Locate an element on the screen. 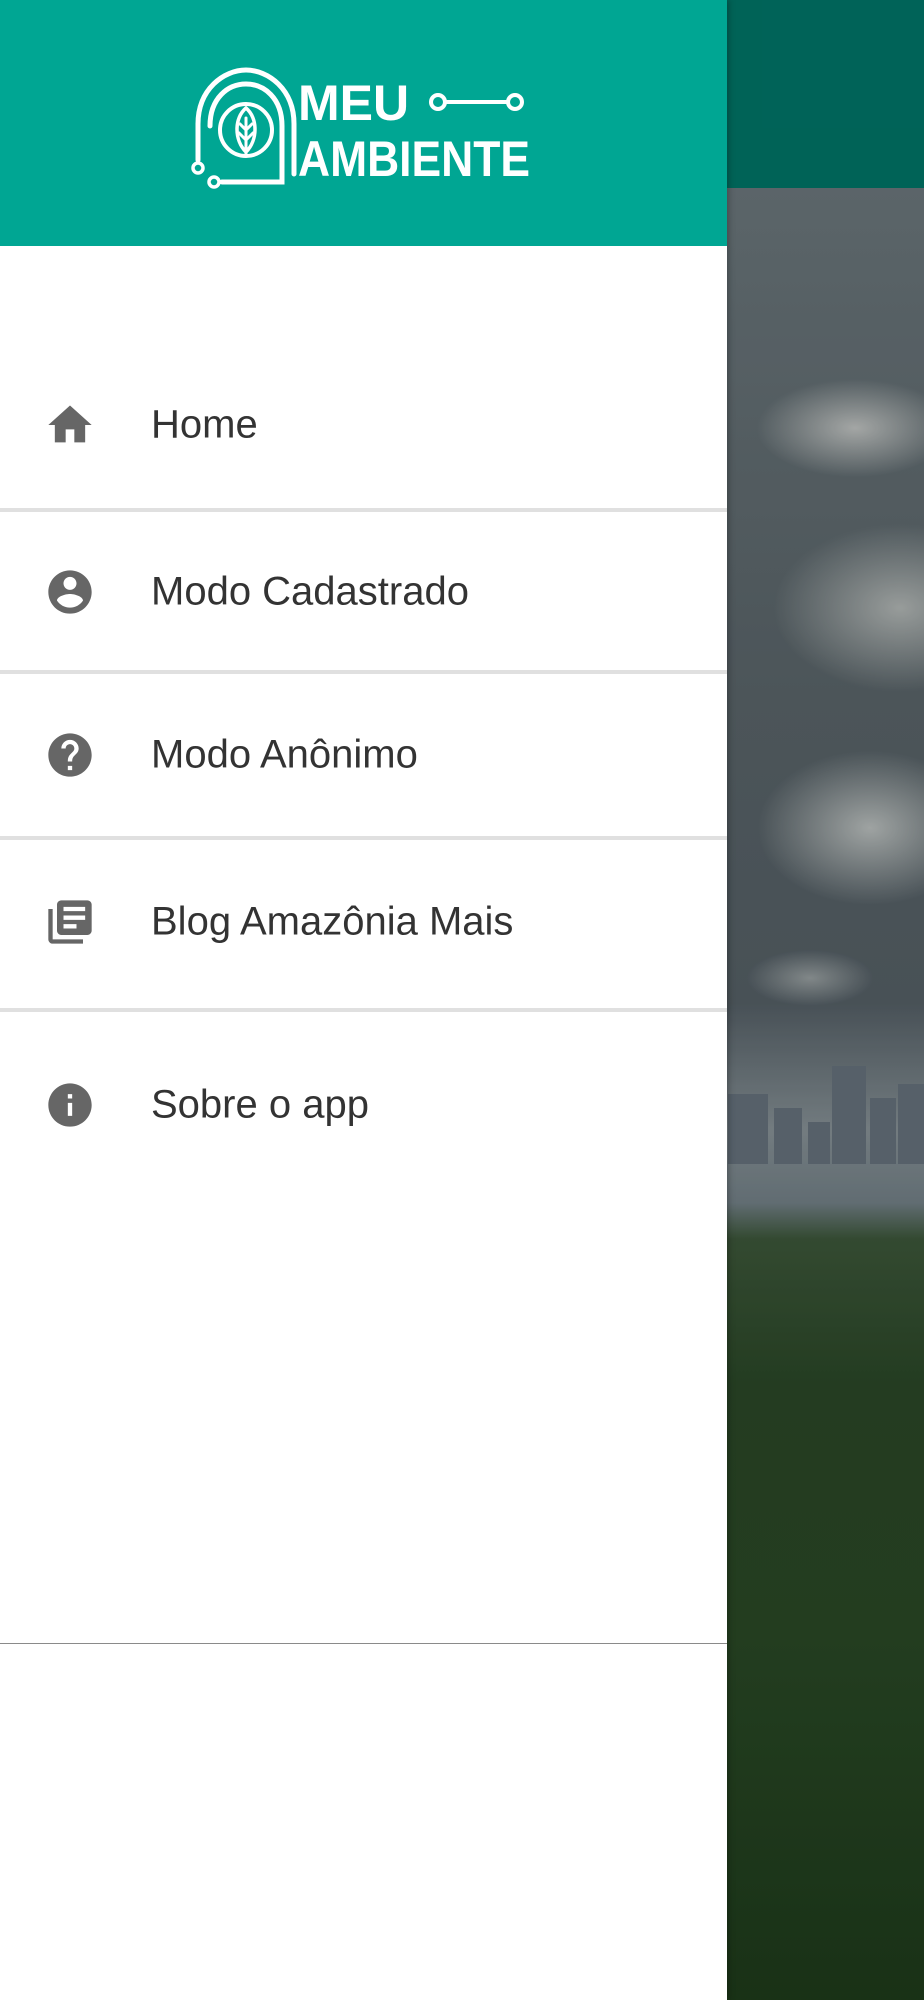  logo-text-meu: MEU is located at coordinates (353, 103).